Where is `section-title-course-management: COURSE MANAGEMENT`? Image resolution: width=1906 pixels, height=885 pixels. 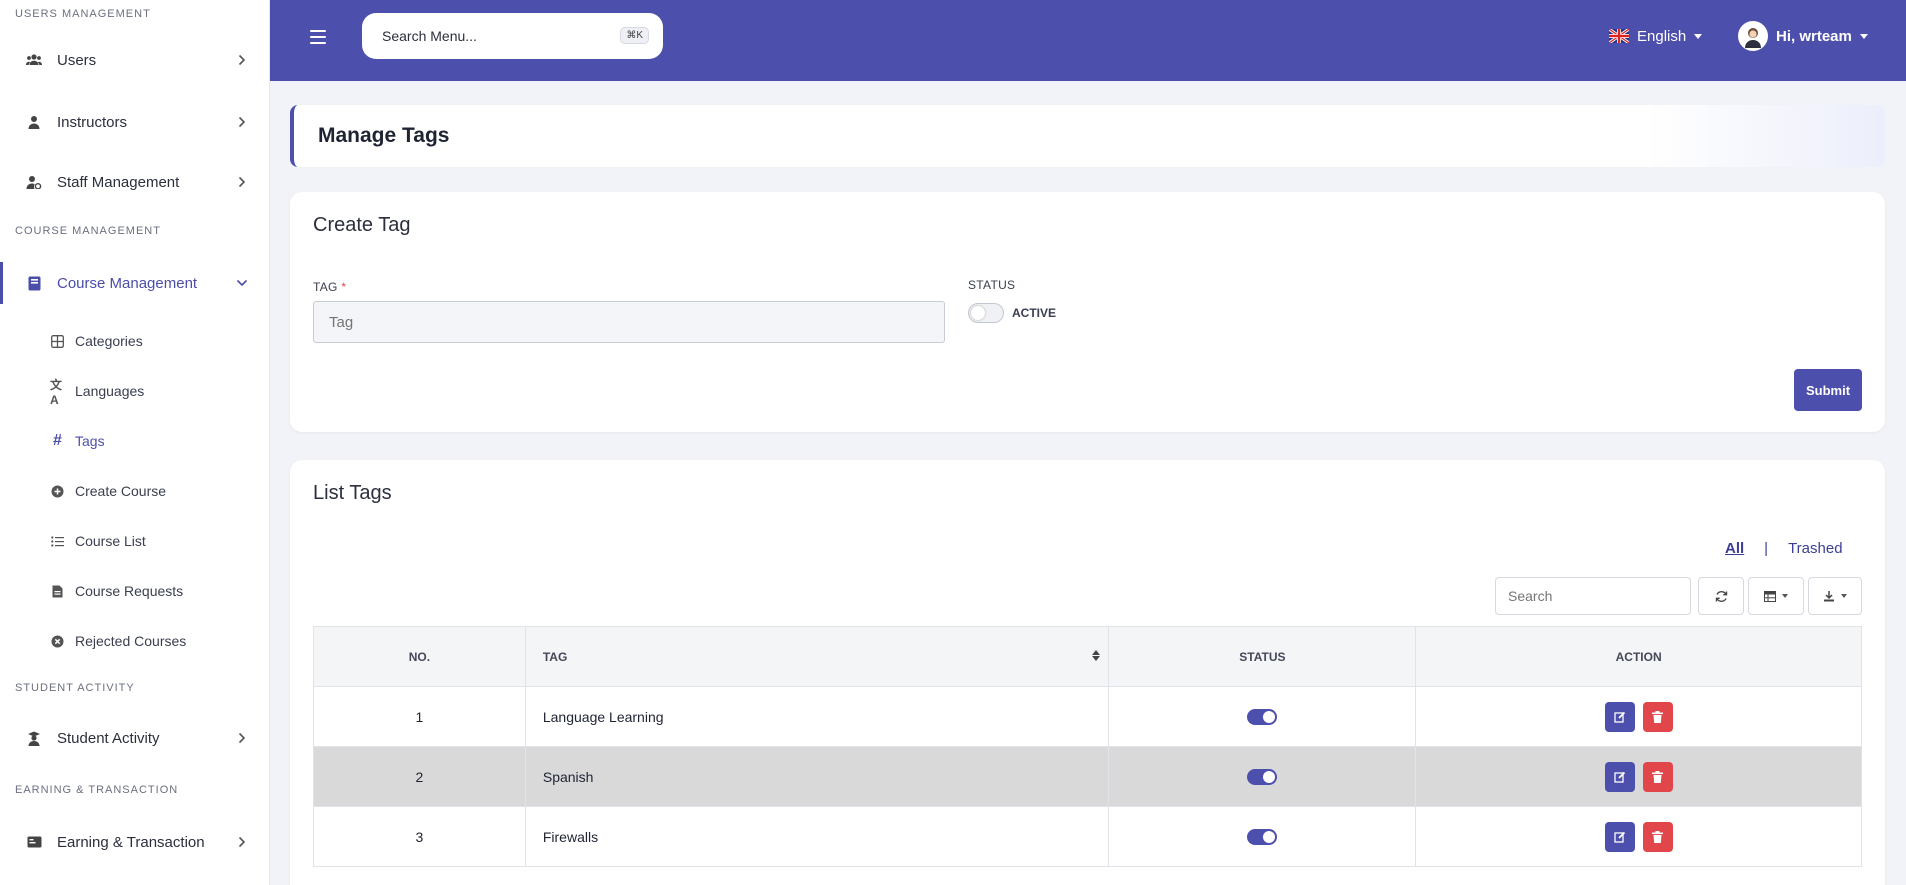
section-title-course-management: COURSE MANAGEMENT is located at coordinates (88, 231).